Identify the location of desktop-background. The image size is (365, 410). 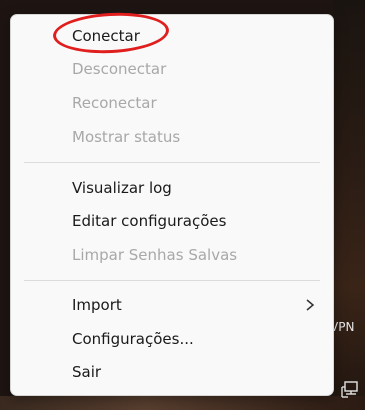
(349, 205).